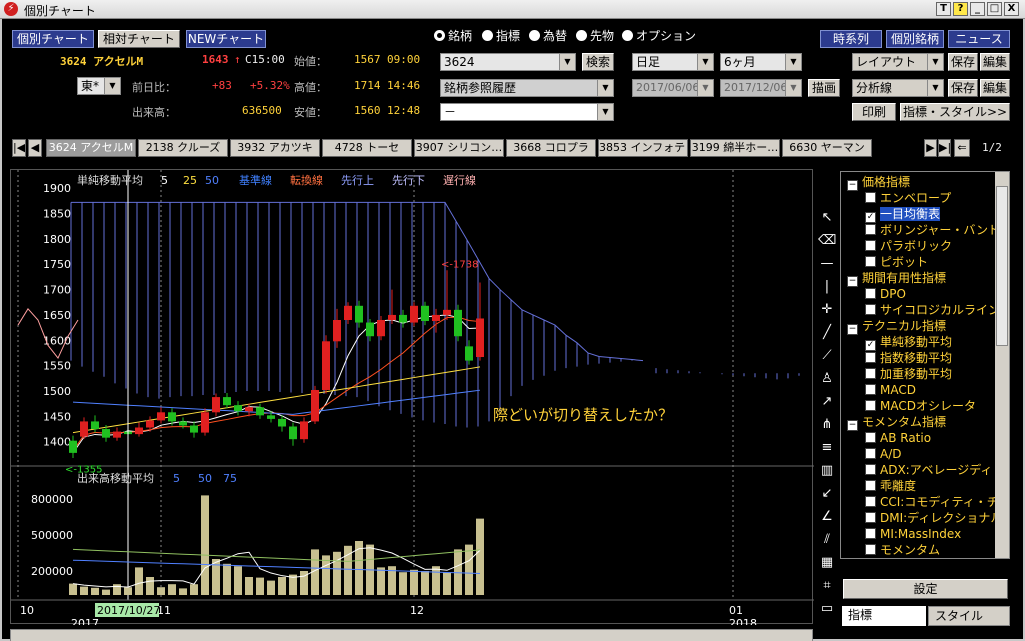  I want to click on indicator-item: エンベロープ, so click(908, 198).